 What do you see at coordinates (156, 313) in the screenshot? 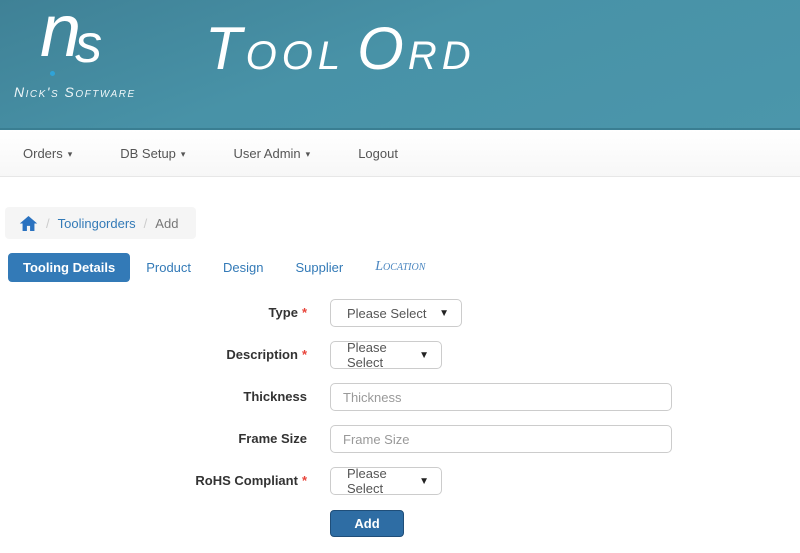
I see `type-label: Type *` at bounding box center [156, 313].